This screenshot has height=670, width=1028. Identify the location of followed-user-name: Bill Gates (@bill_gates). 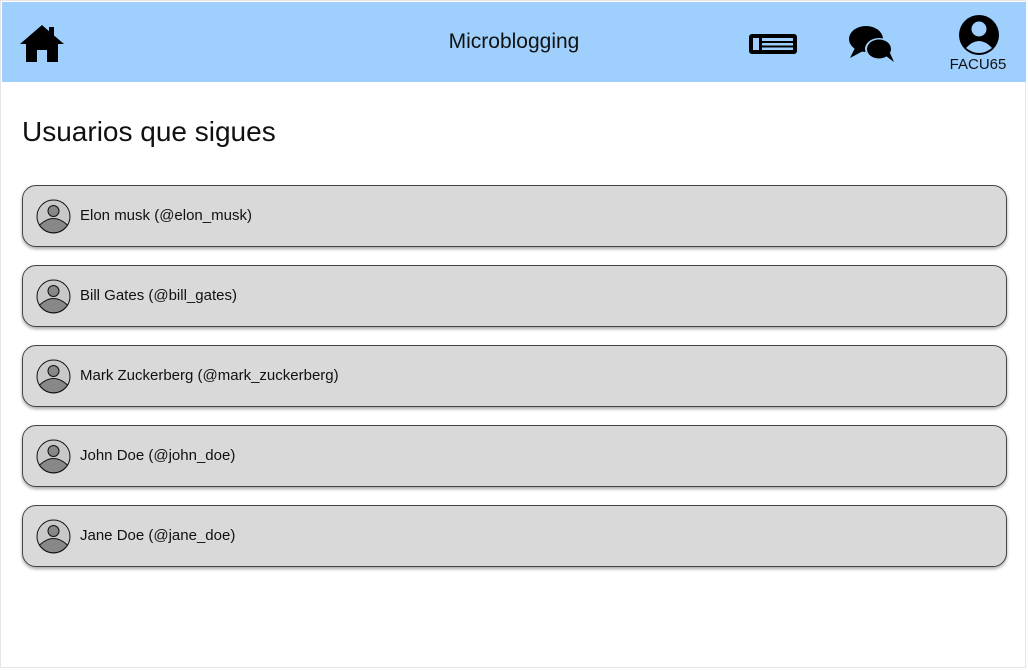
(158, 295).